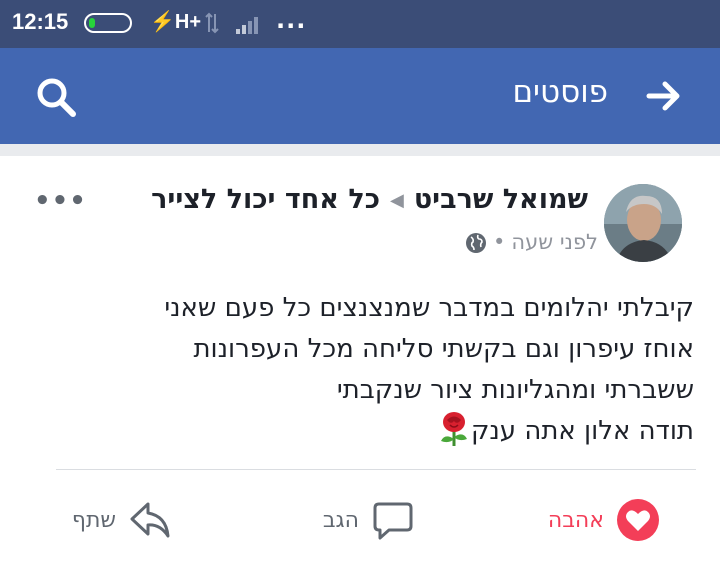 The width and height of the screenshot is (720, 569). What do you see at coordinates (501, 199) in the screenshot?
I see `author-name: שמואל שרביט` at bounding box center [501, 199].